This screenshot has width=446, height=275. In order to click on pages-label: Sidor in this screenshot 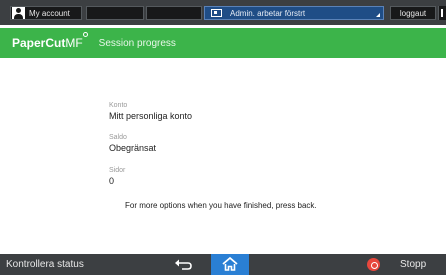, I will do `click(117, 170)`.